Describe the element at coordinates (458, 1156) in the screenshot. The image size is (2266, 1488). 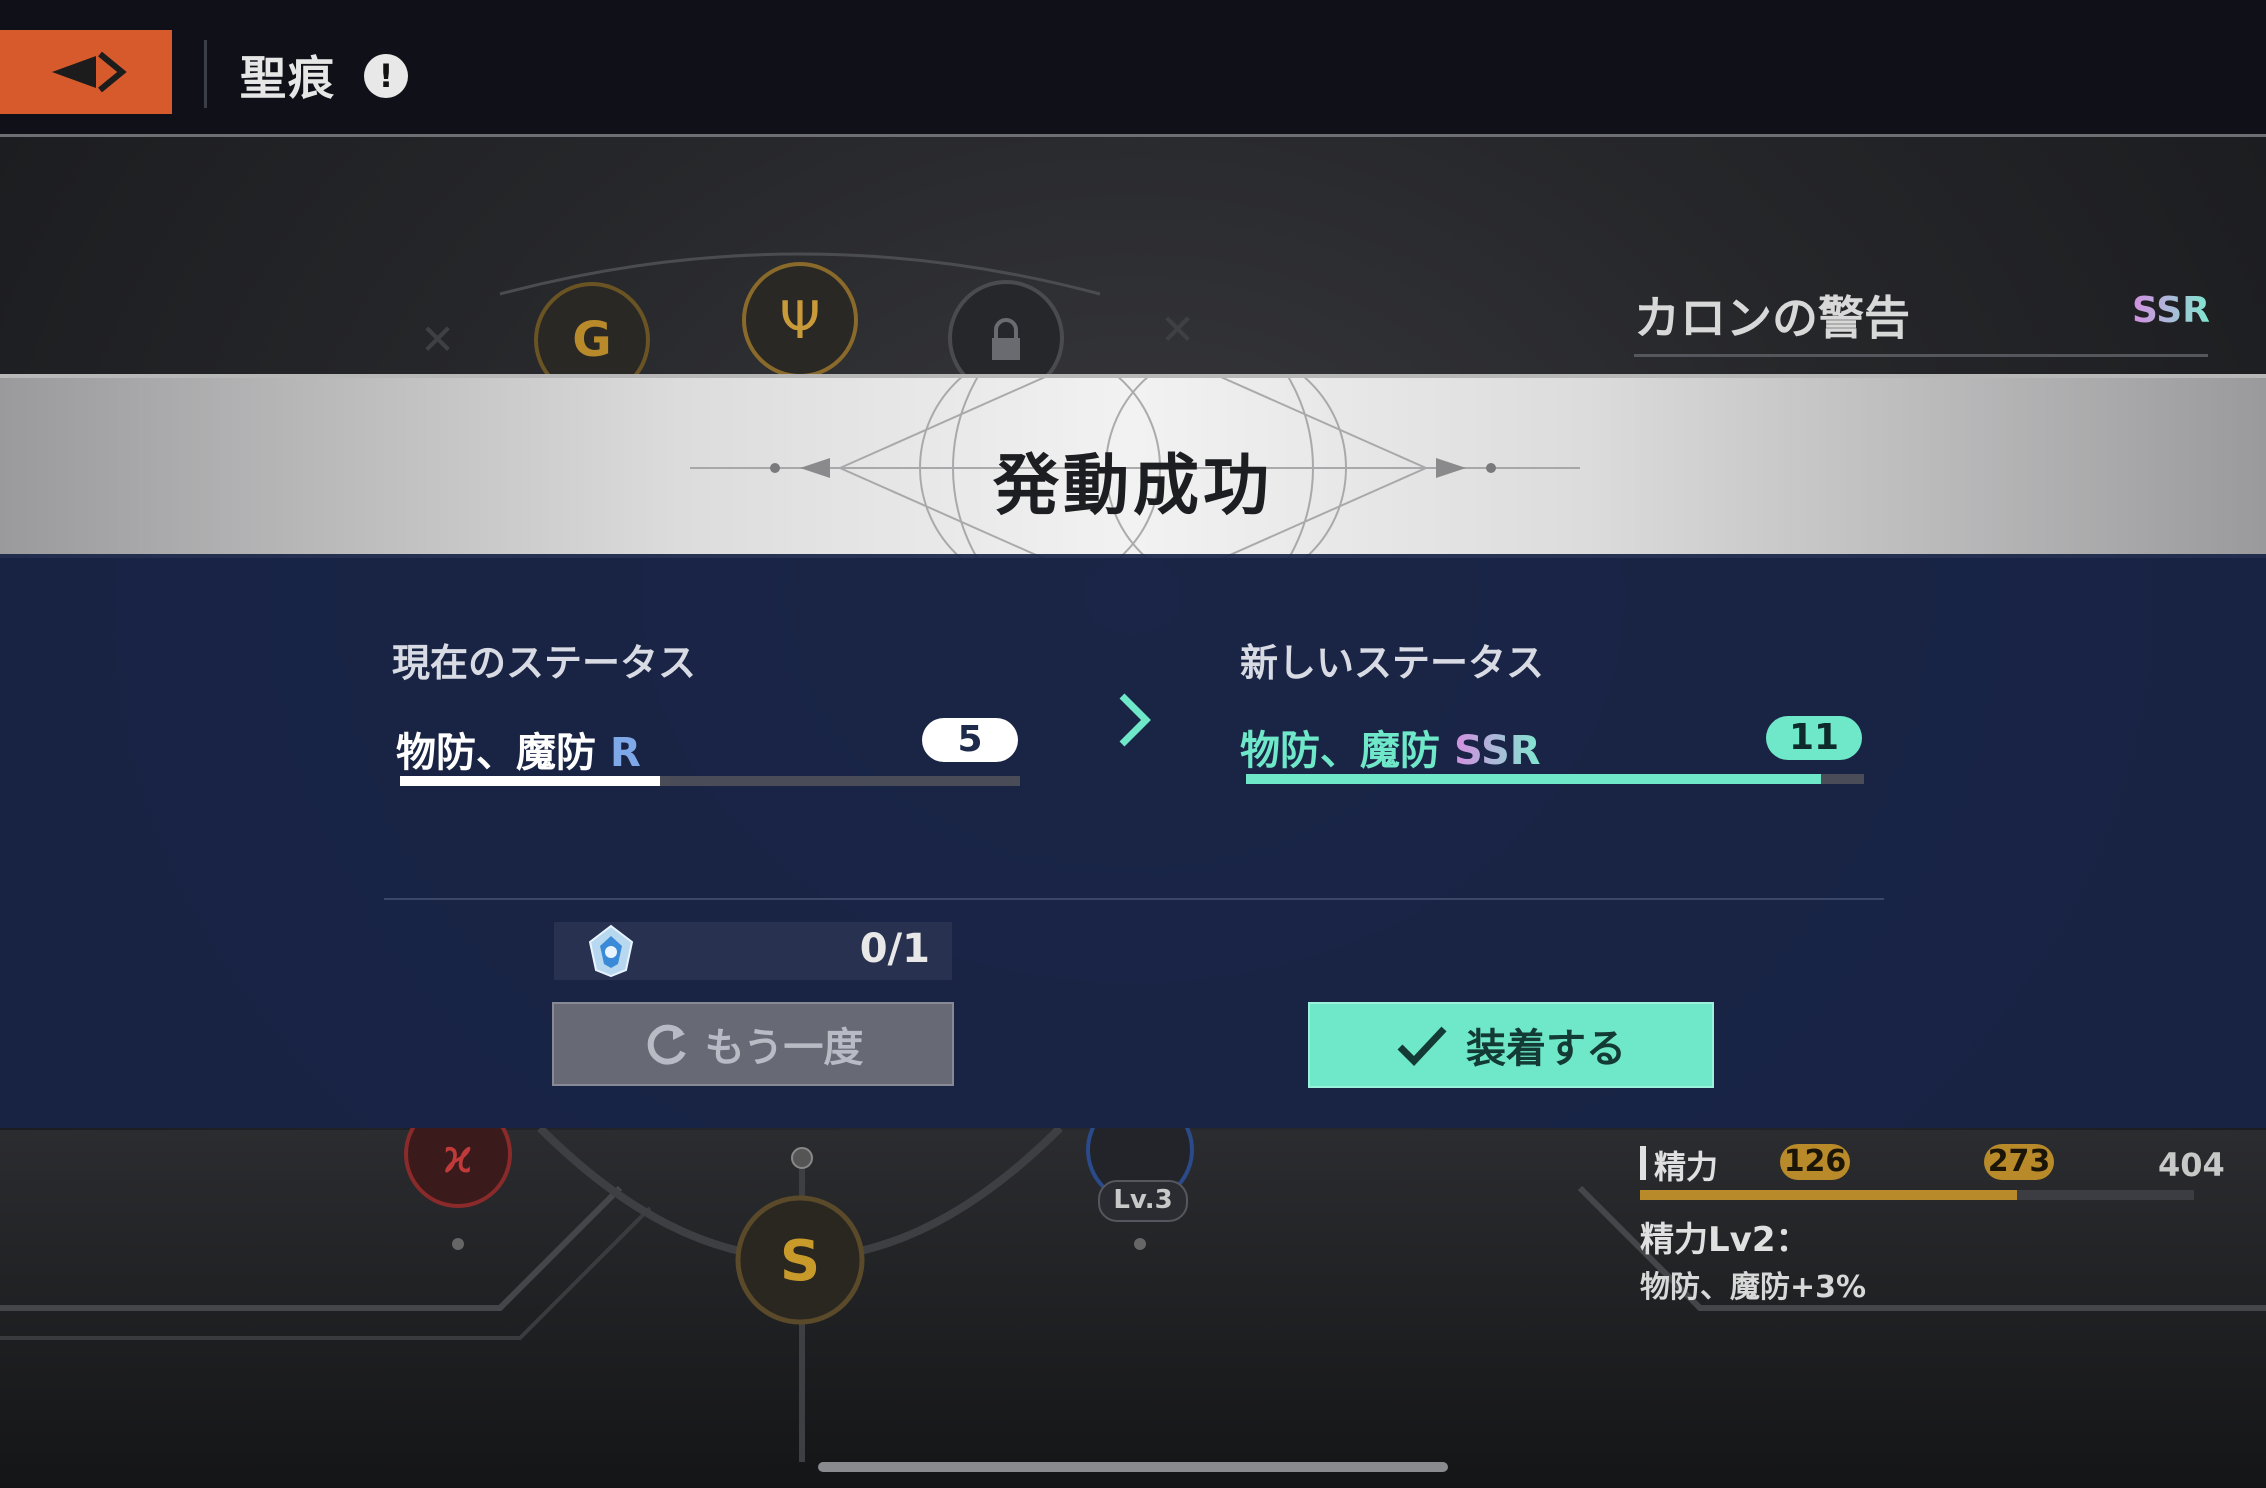
I see `svg-text: ϰ` at that location.